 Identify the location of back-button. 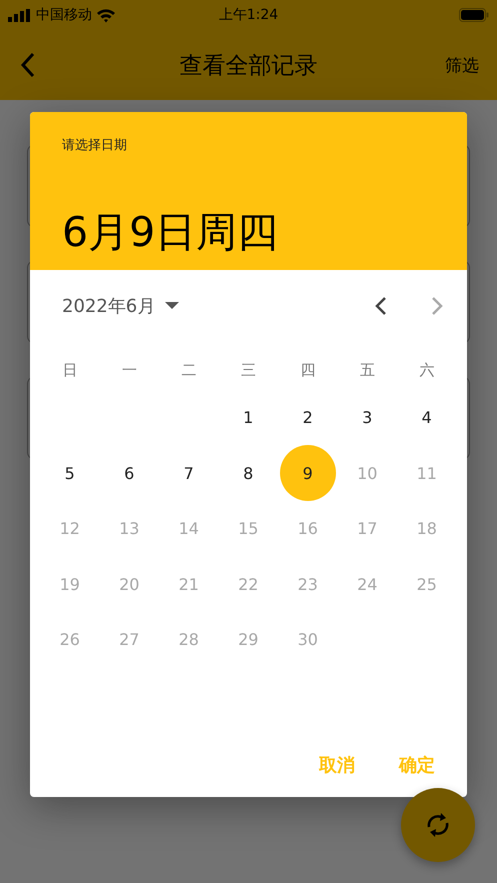
(28, 65).